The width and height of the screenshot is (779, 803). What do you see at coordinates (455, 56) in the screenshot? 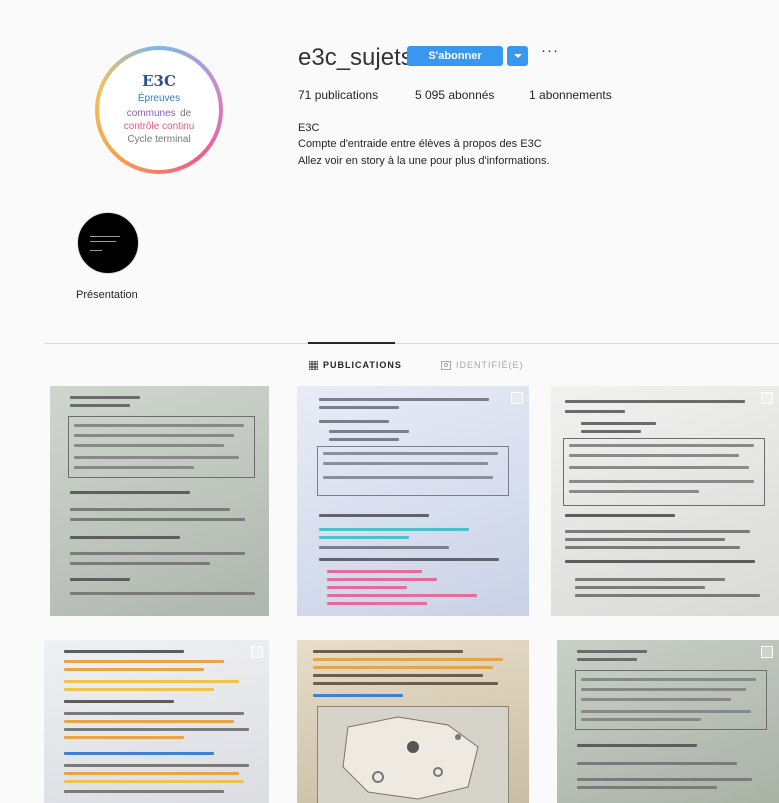
I see `follow-button: S'abonner` at bounding box center [455, 56].